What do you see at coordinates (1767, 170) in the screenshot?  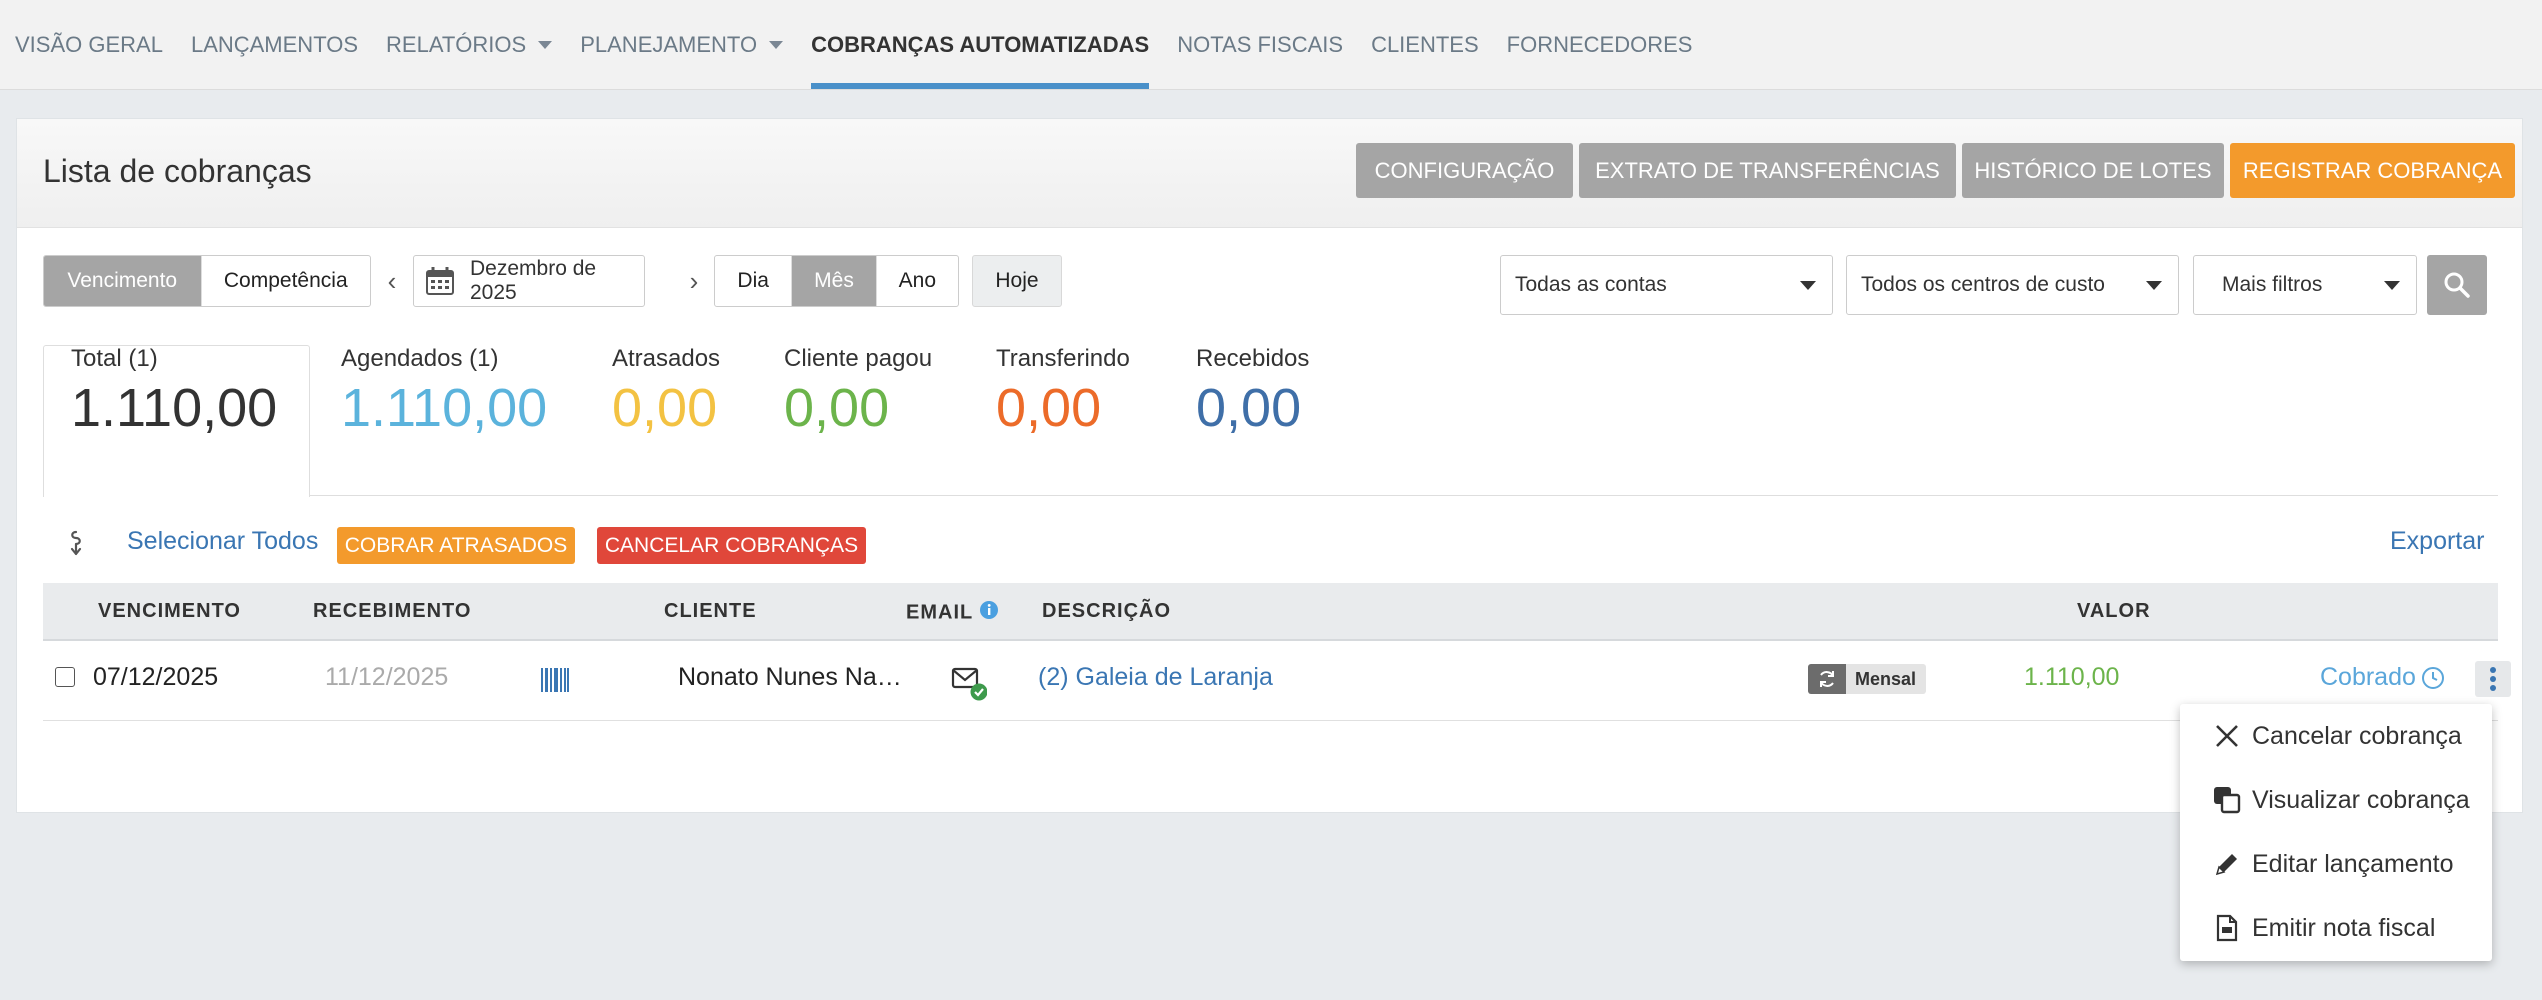 I see `transfer-statement-button: EXTRATO DE TRANSFERÊNCIAS` at bounding box center [1767, 170].